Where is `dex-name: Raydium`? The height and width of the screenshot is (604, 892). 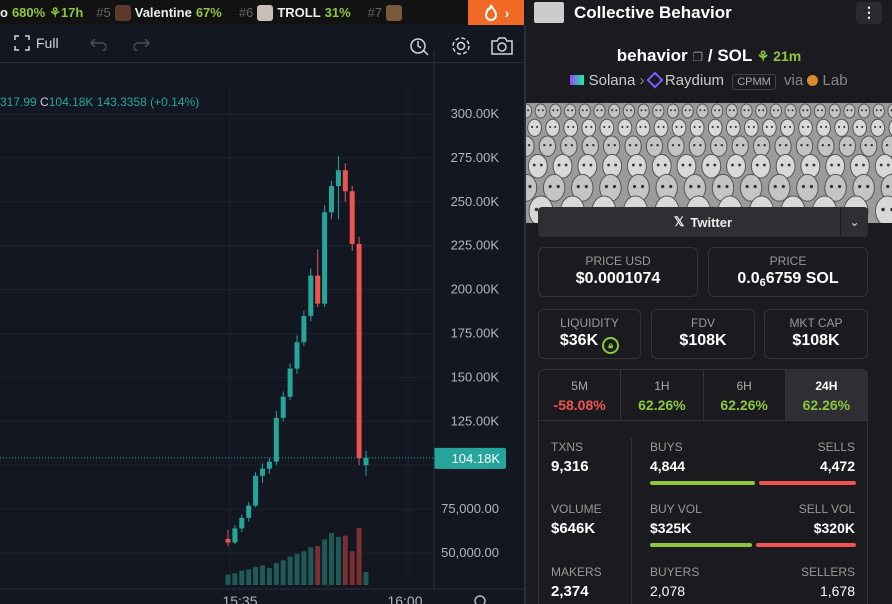 dex-name: Raydium is located at coordinates (694, 80).